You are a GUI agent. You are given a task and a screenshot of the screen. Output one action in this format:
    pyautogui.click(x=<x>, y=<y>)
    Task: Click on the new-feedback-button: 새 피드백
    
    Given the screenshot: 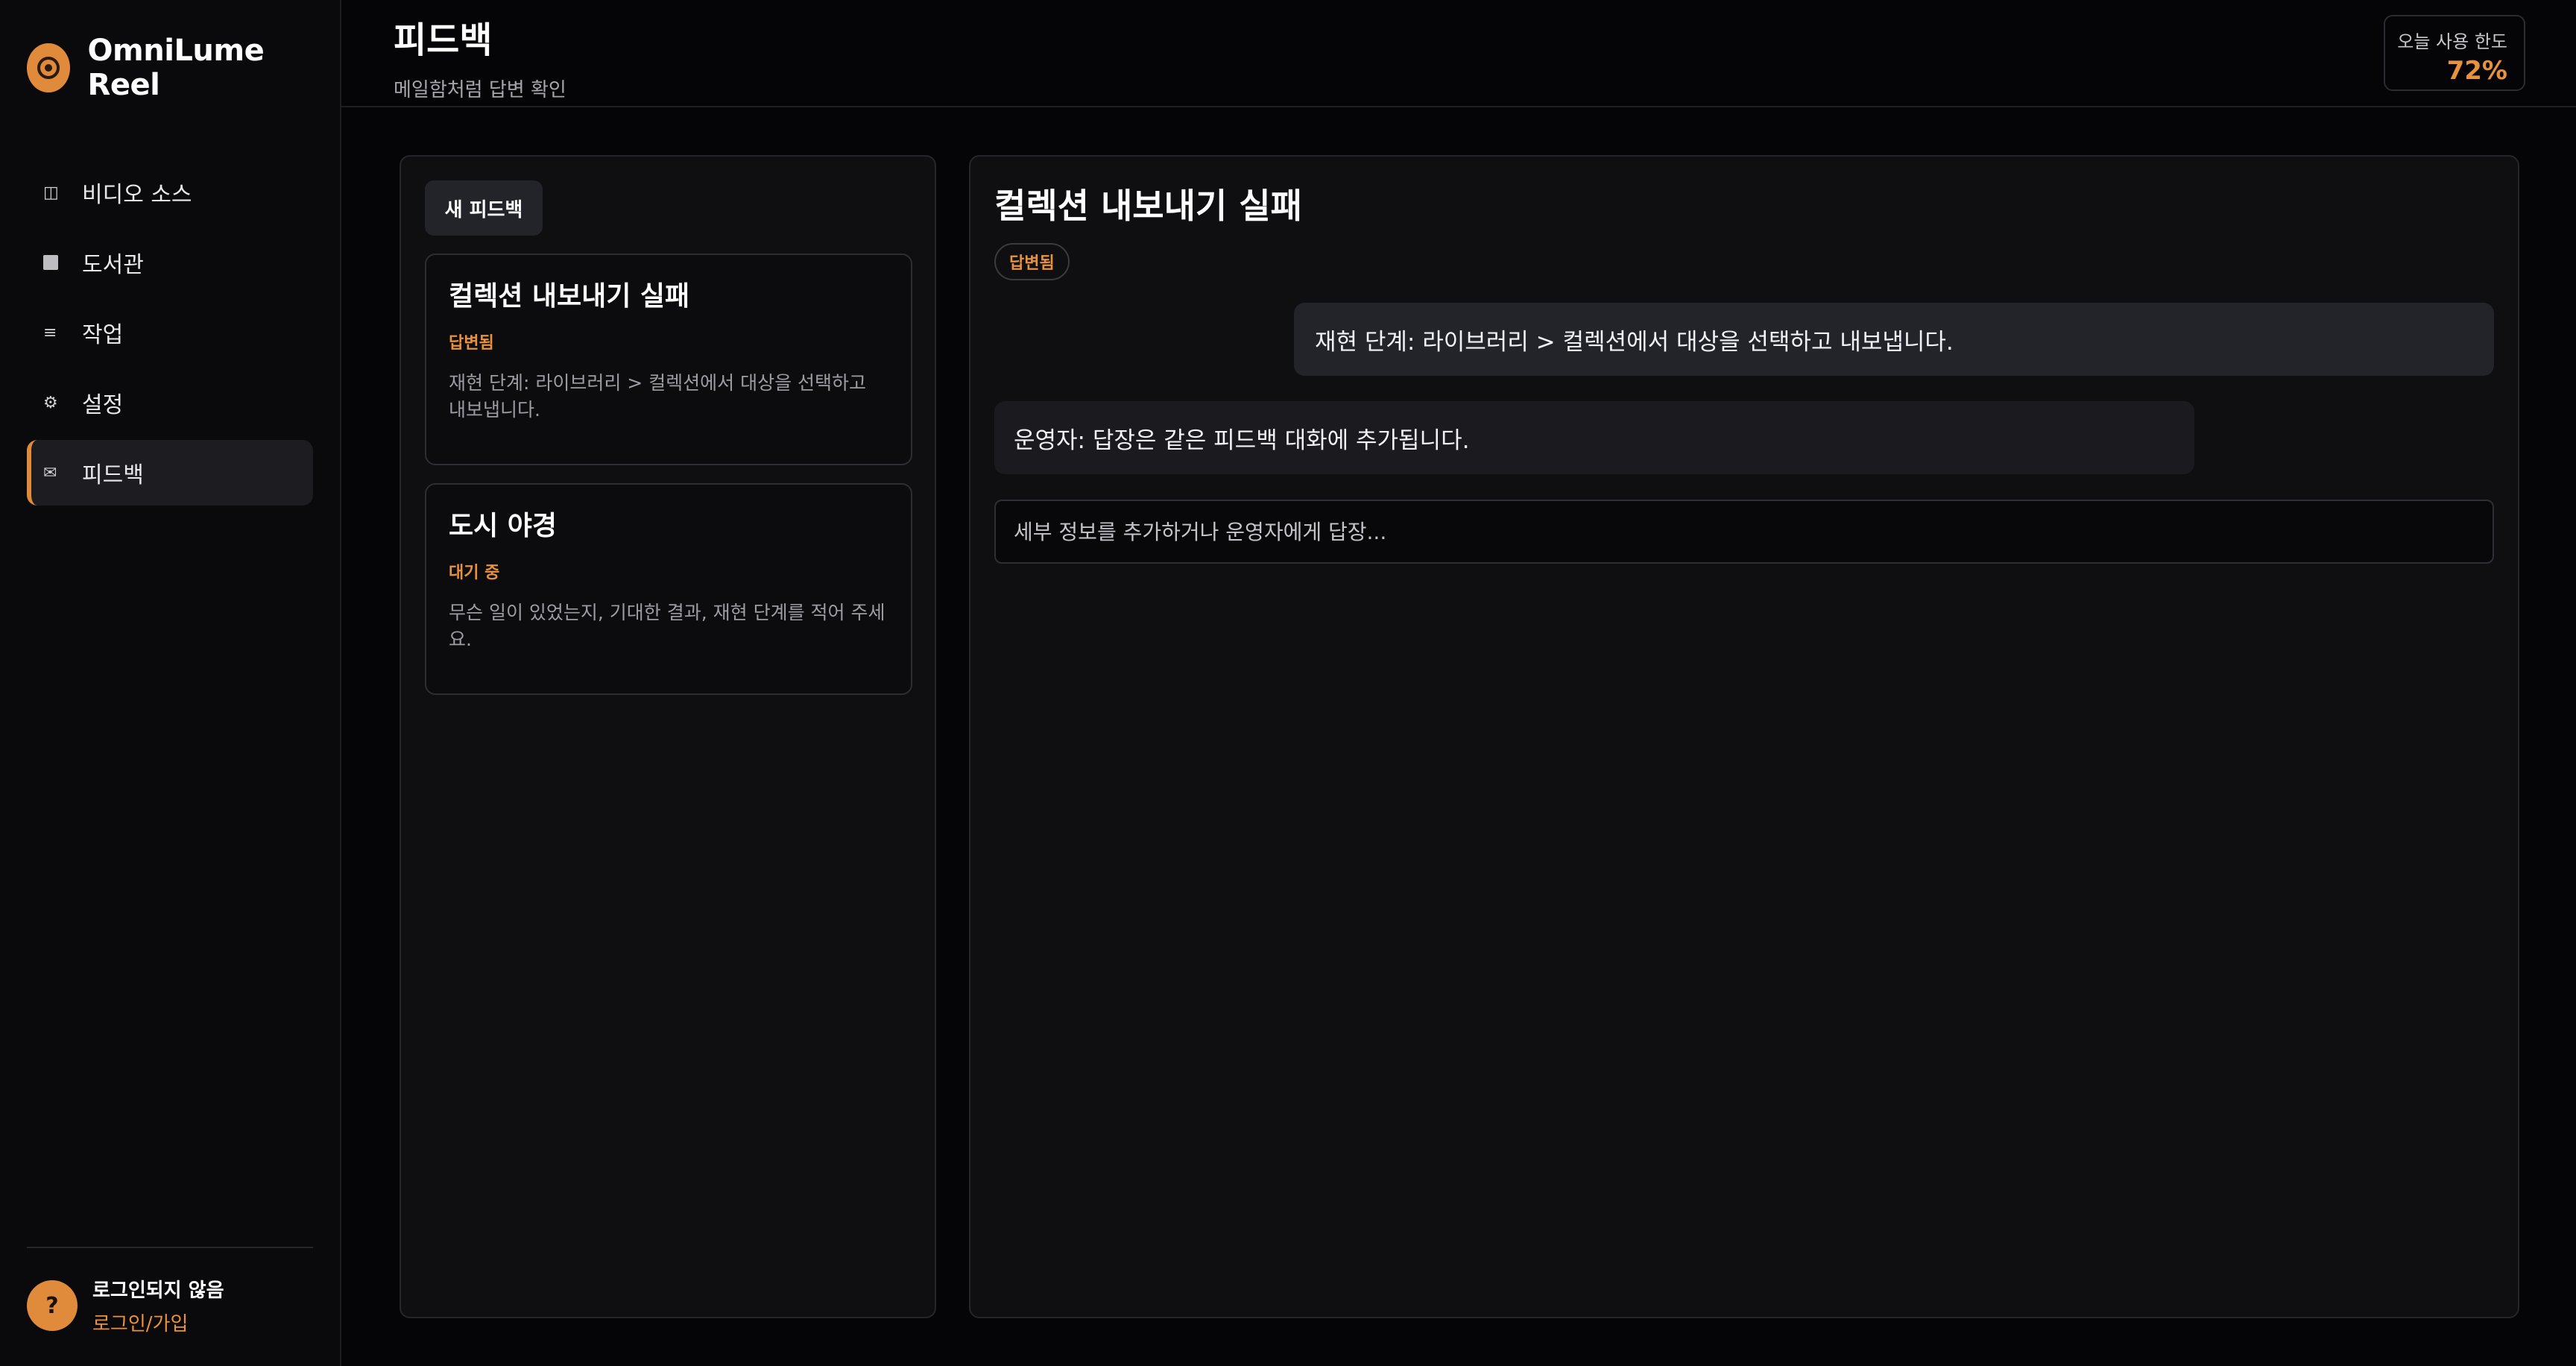 What is the action you would take?
    pyautogui.click(x=484, y=208)
    